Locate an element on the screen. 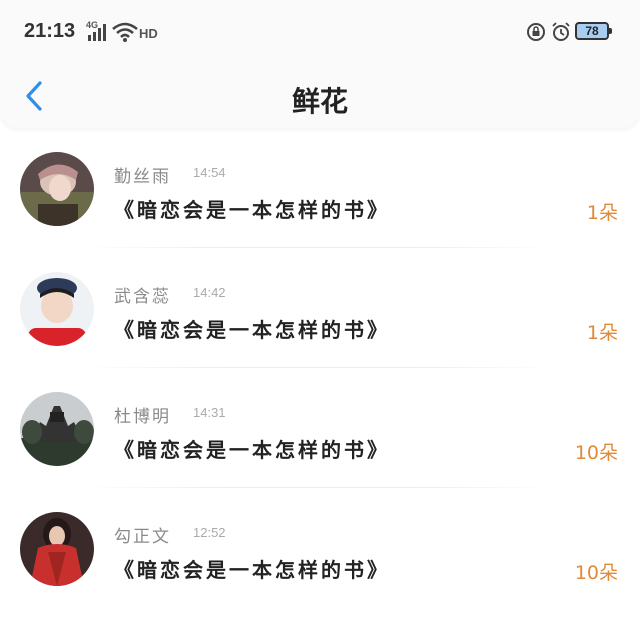 The image size is (640, 620). sender-name: 勾正文 is located at coordinates (142, 537).